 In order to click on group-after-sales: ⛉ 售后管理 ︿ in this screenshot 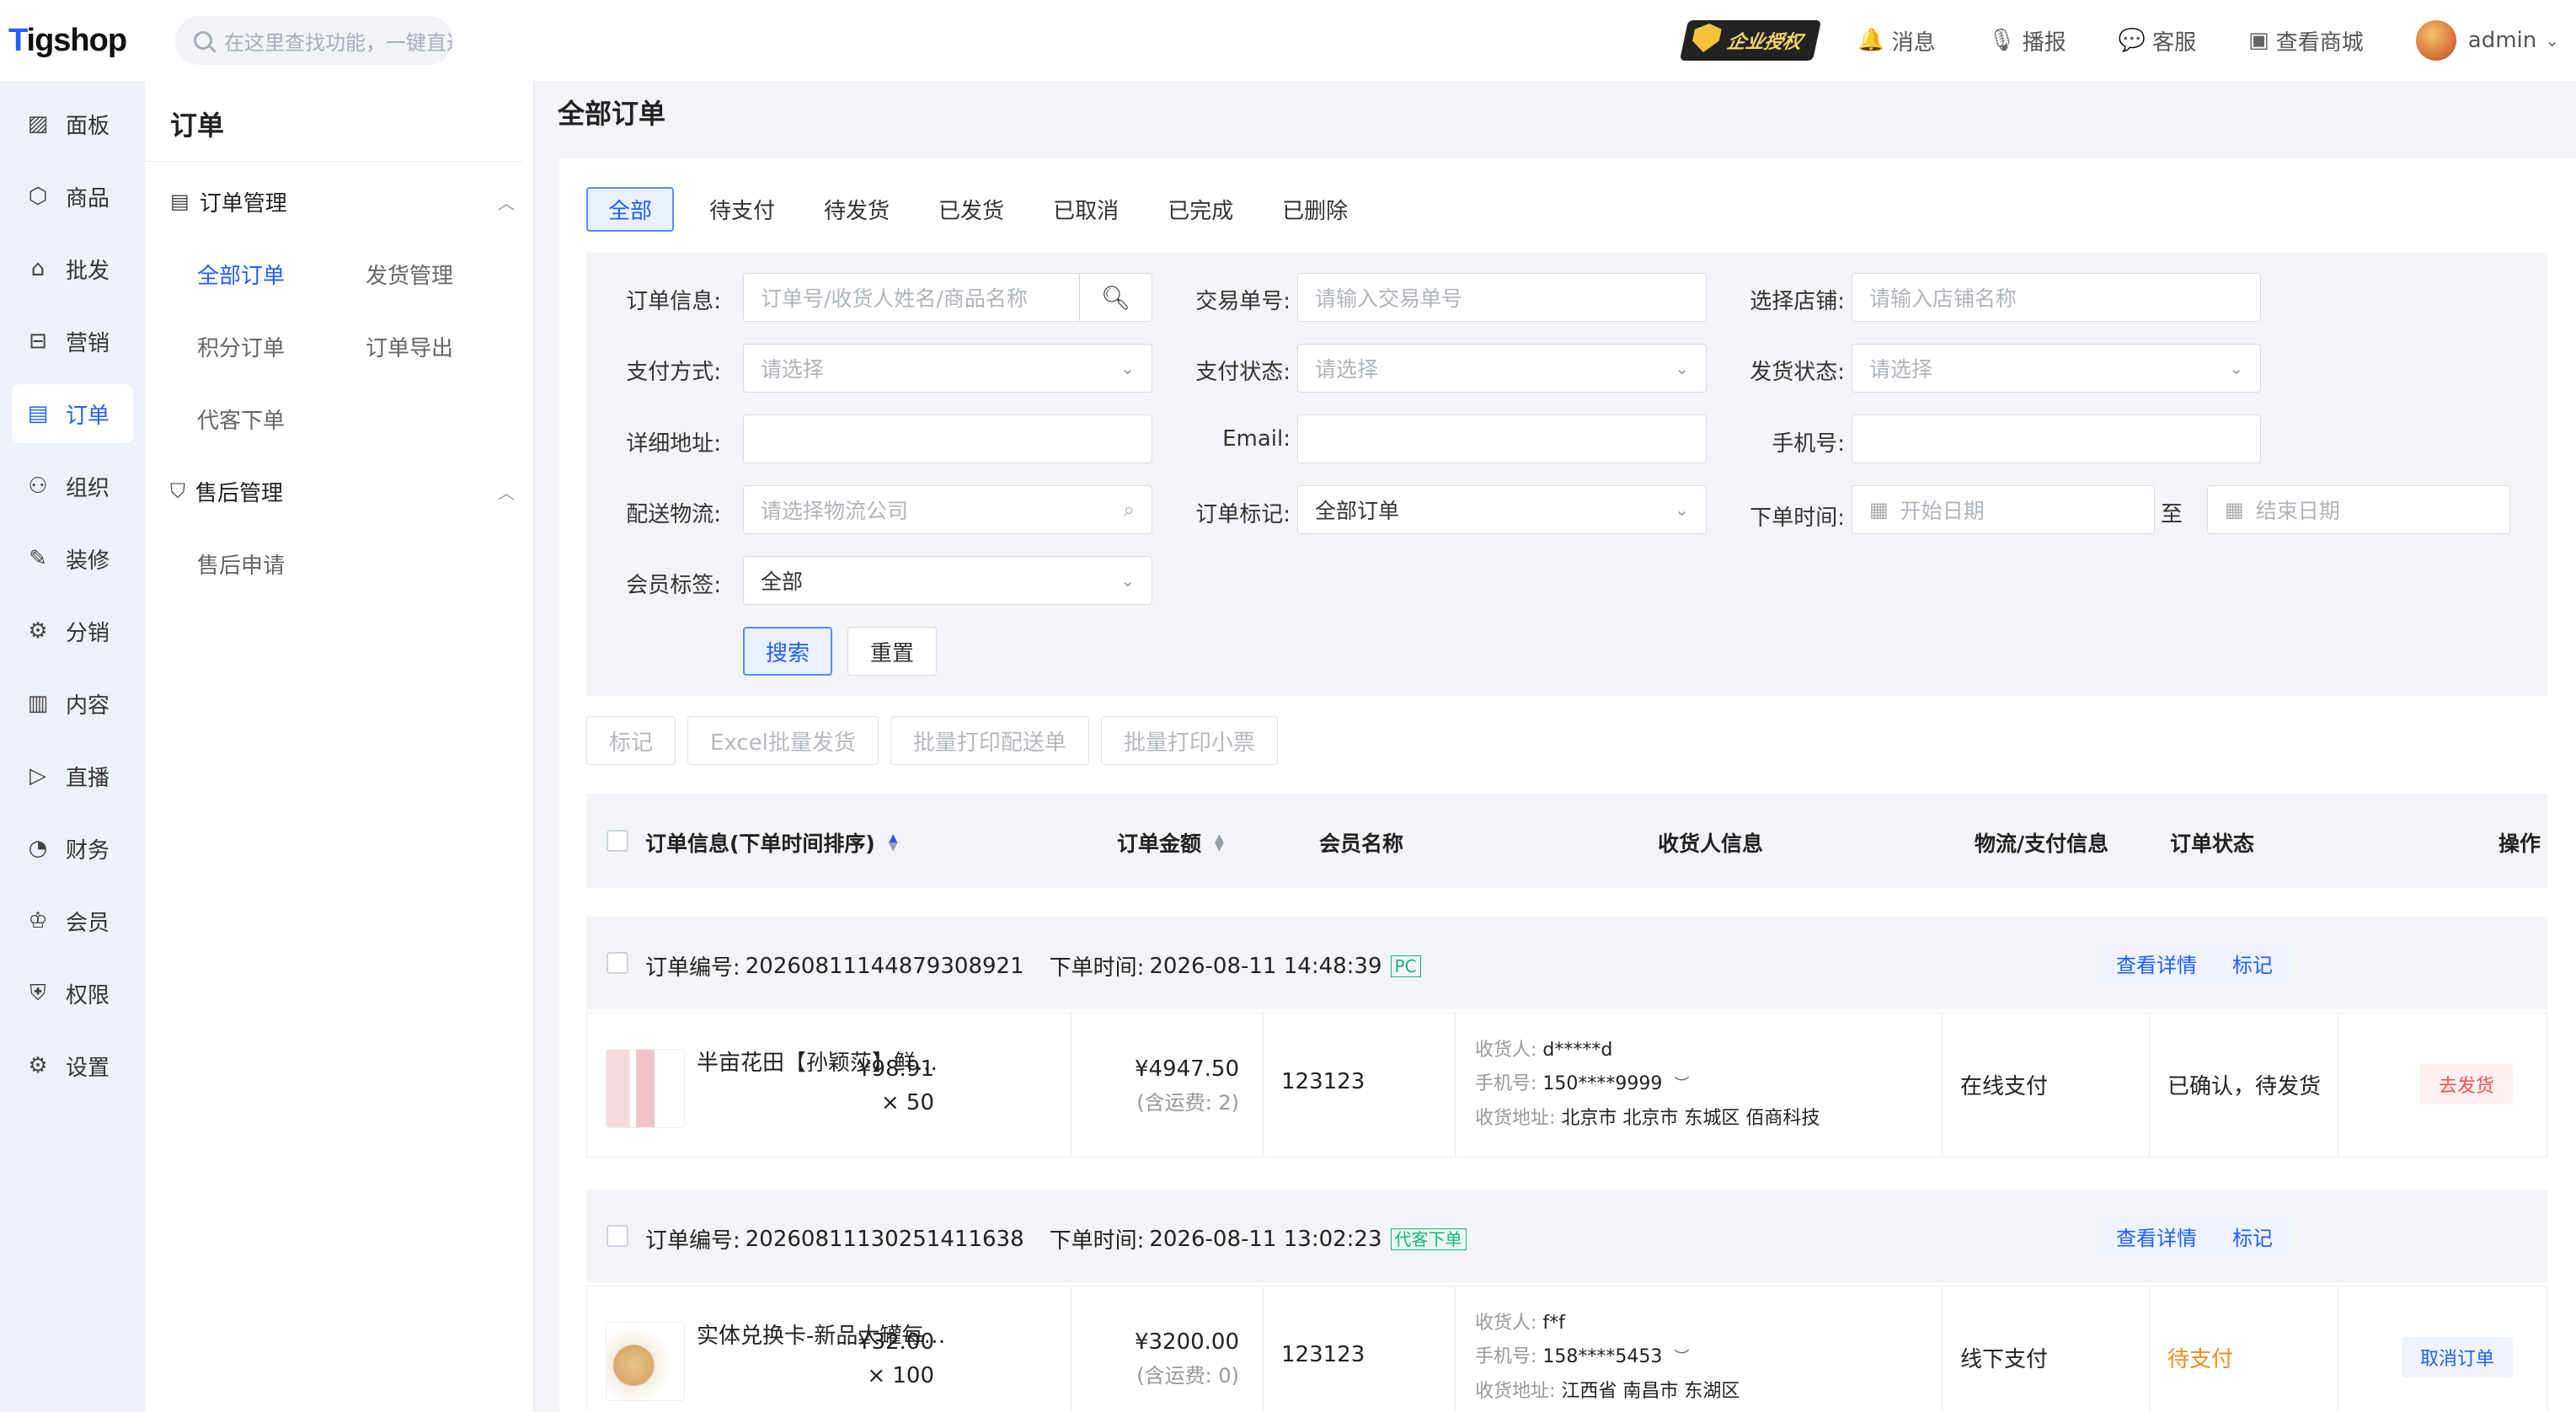, I will do `click(339, 491)`.